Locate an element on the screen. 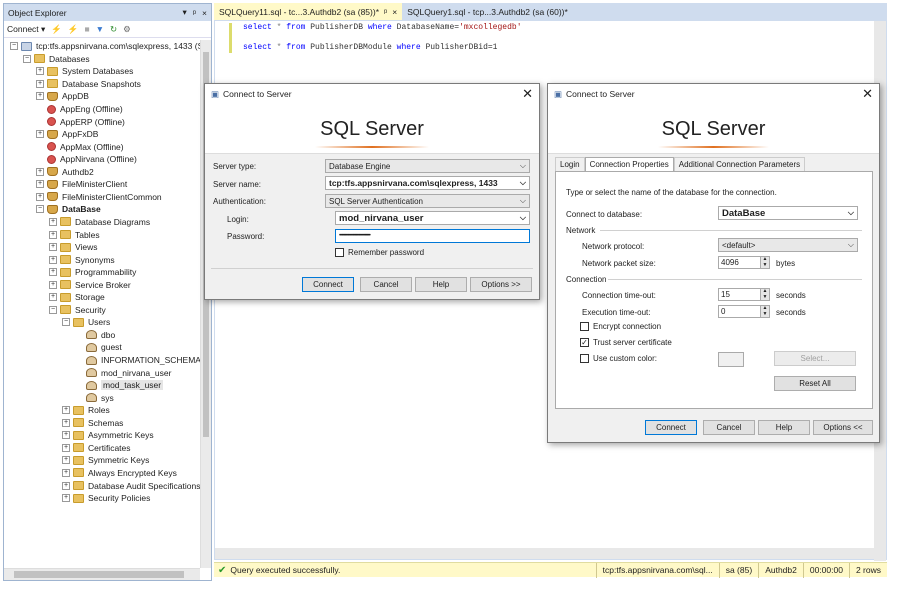  encrypt-connection-checkbox: Encrypt connection is located at coordinates (620, 326).